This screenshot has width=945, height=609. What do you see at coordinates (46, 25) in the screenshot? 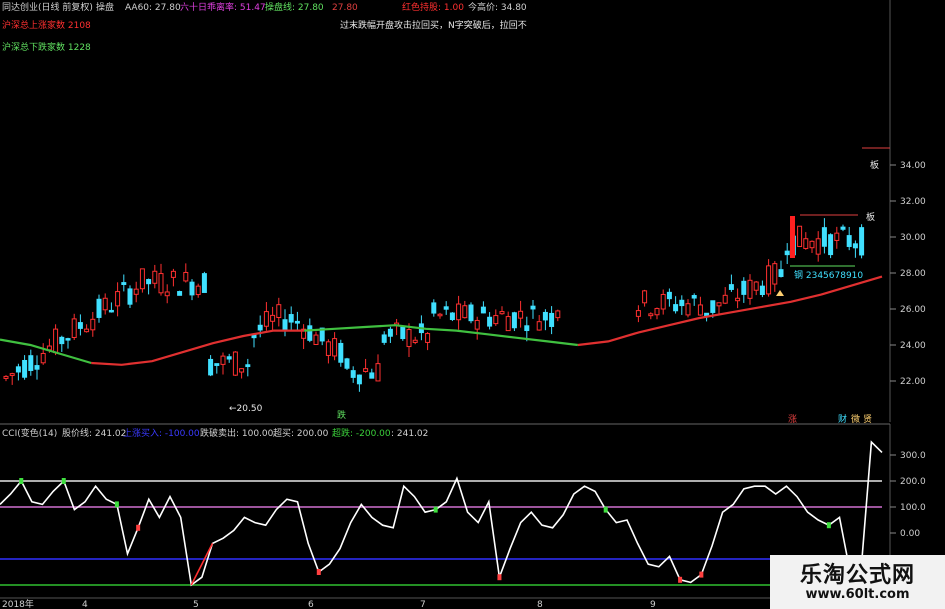
I see `up-count-label: 沪深总上涨家数 2108` at bounding box center [46, 25].